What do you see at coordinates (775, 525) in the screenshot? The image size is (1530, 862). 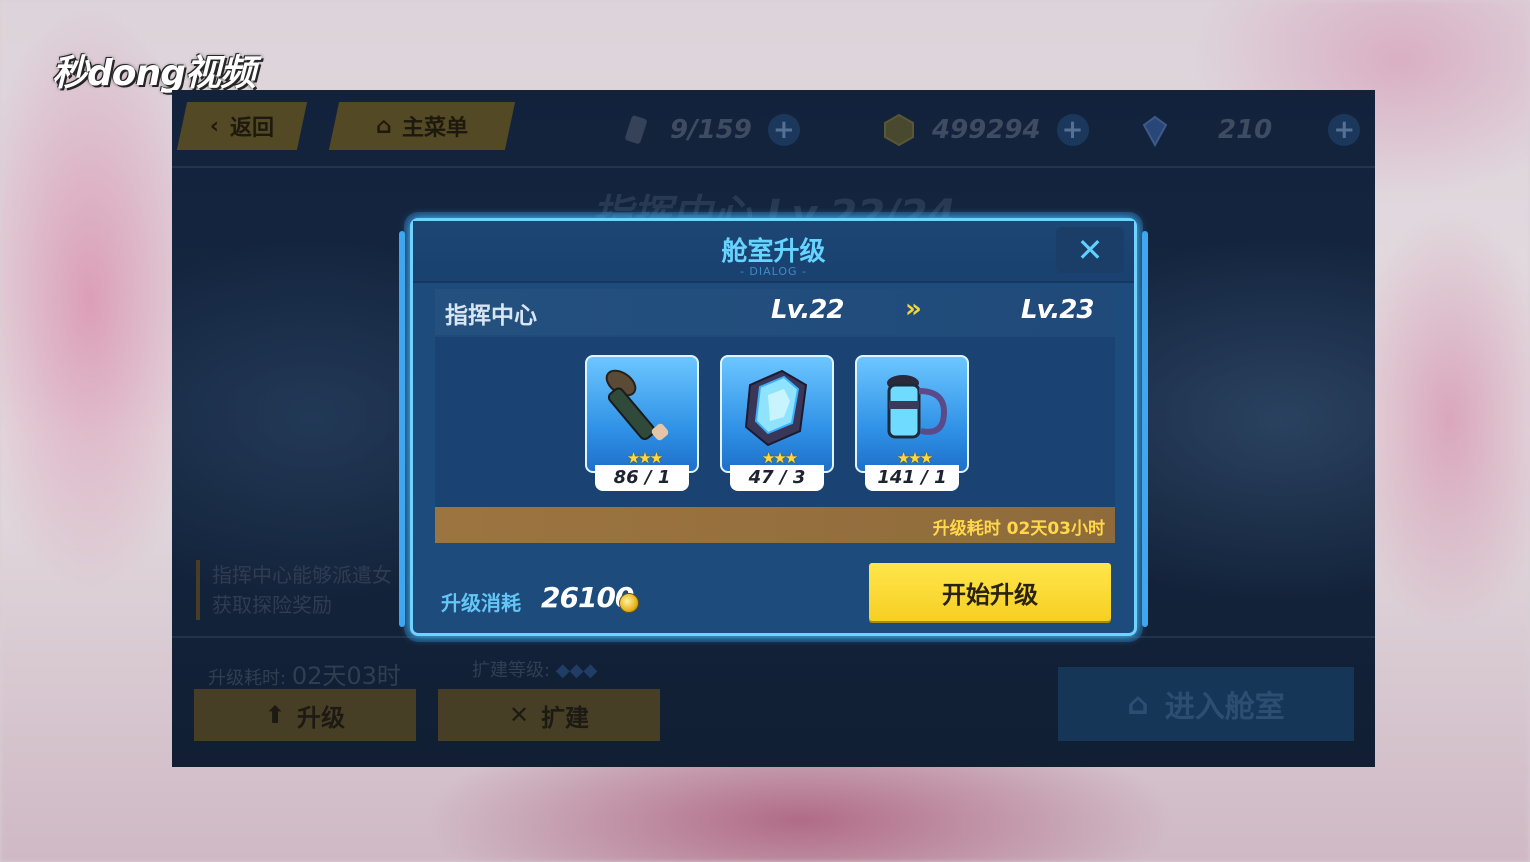 I see `upgrade-time-bar: 升级耗时 02天03小时` at bounding box center [775, 525].